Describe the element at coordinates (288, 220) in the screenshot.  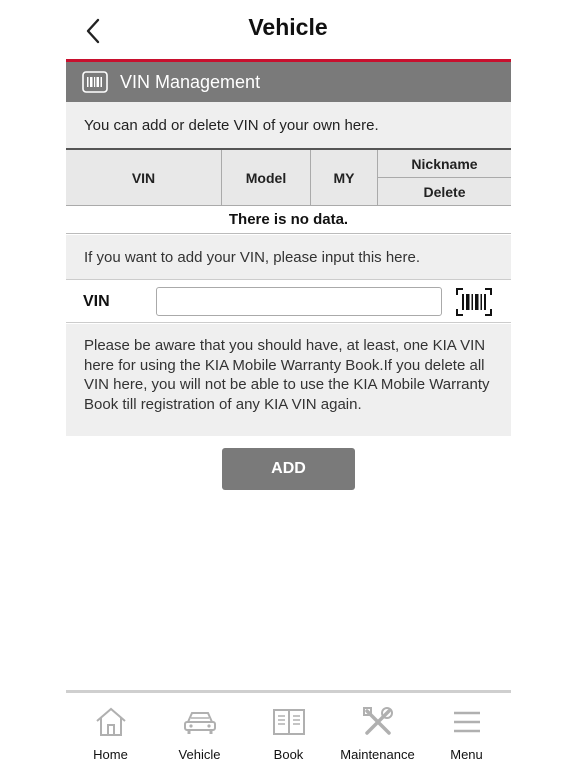
I see `empty-table-message: There is no data.` at that location.